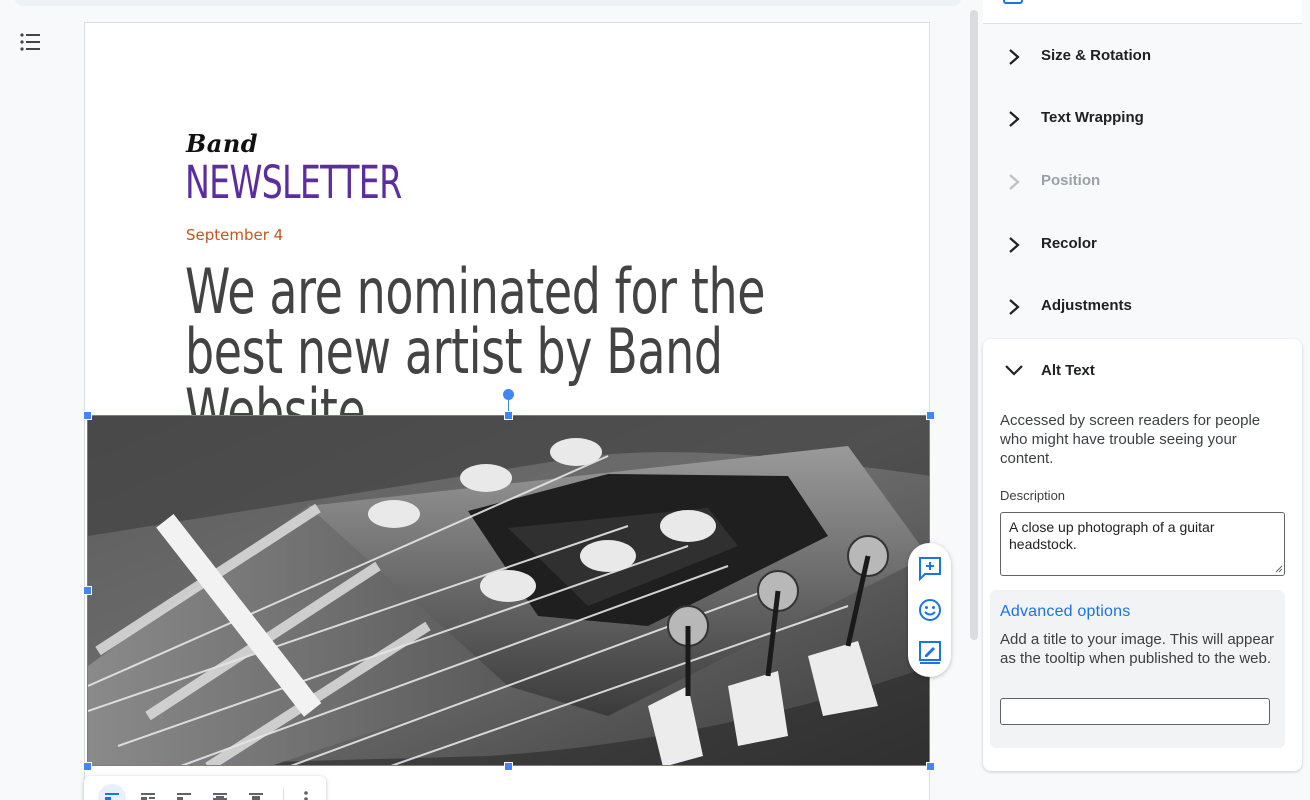  What do you see at coordinates (930, 415) in the screenshot?
I see `resize-handle-top-right` at bounding box center [930, 415].